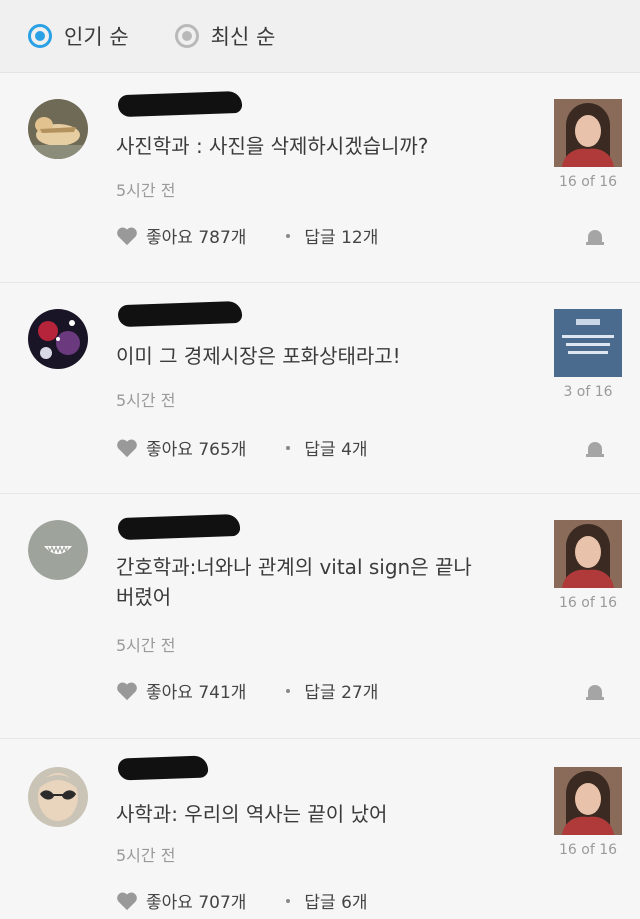  What do you see at coordinates (341, 238) in the screenshot?
I see `reply-count: 답글 12개` at bounding box center [341, 238].